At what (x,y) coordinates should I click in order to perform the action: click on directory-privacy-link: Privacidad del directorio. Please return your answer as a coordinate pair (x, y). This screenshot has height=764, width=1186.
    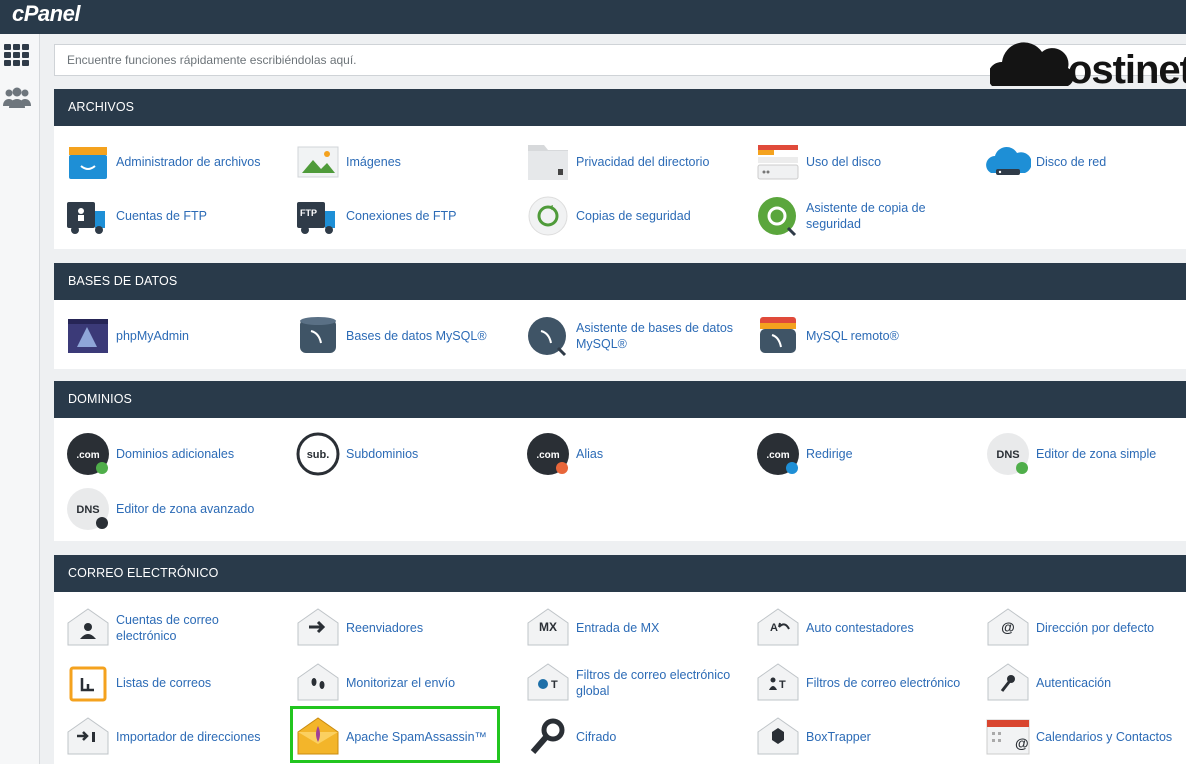
    Looking at the image, I should click on (617, 162).